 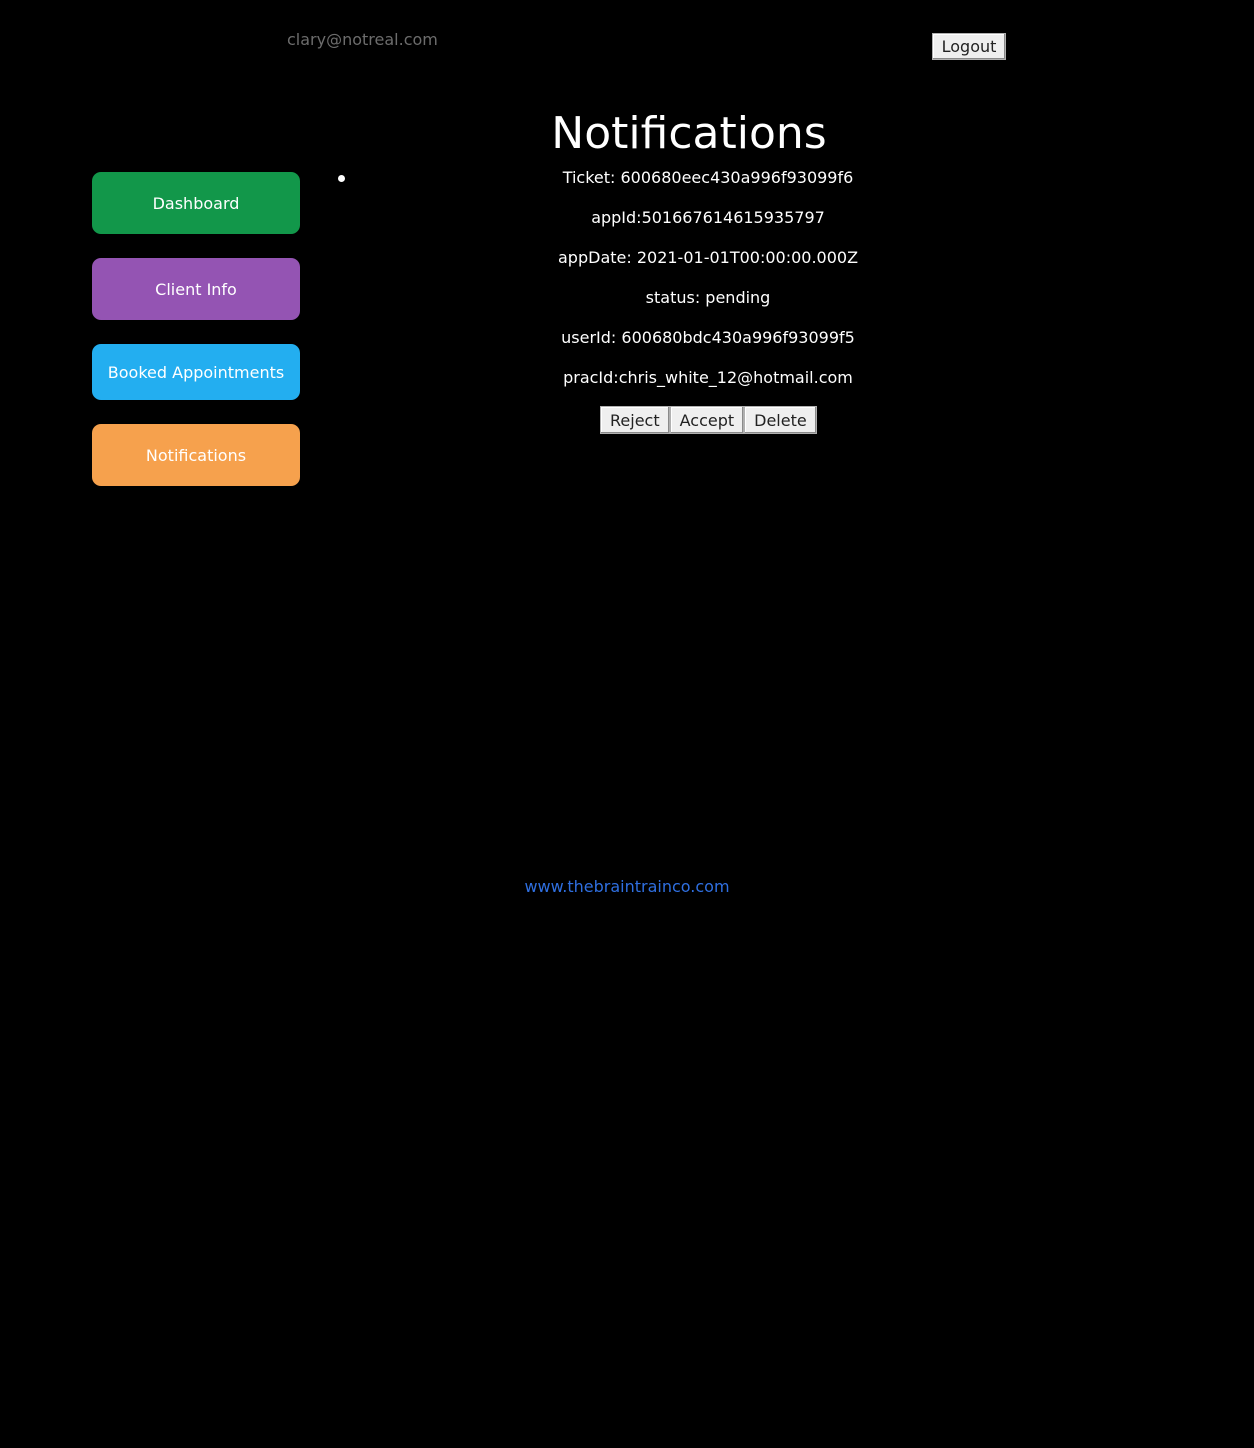 I want to click on notification-status: status: pending, so click(x=708, y=297).